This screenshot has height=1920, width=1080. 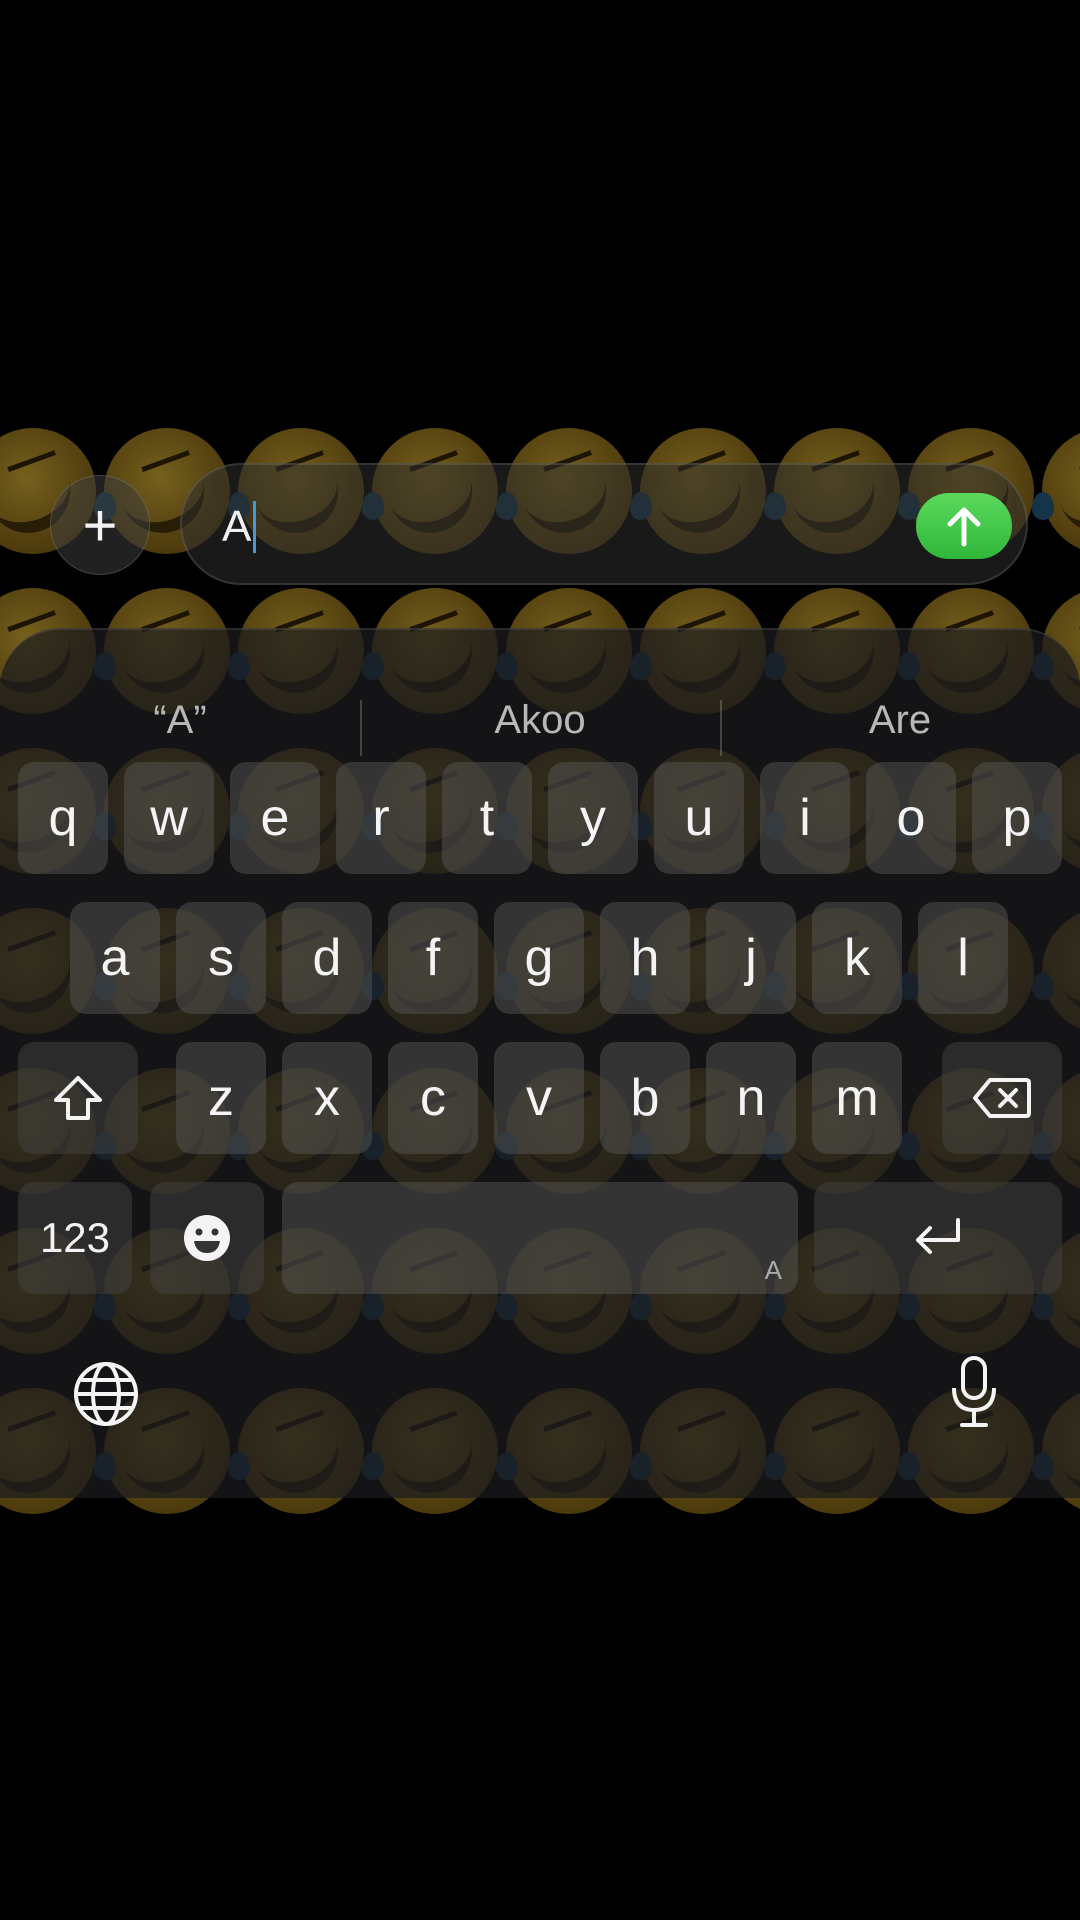 What do you see at coordinates (699, 818) in the screenshot?
I see `key-u: u` at bounding box center [699, 818].